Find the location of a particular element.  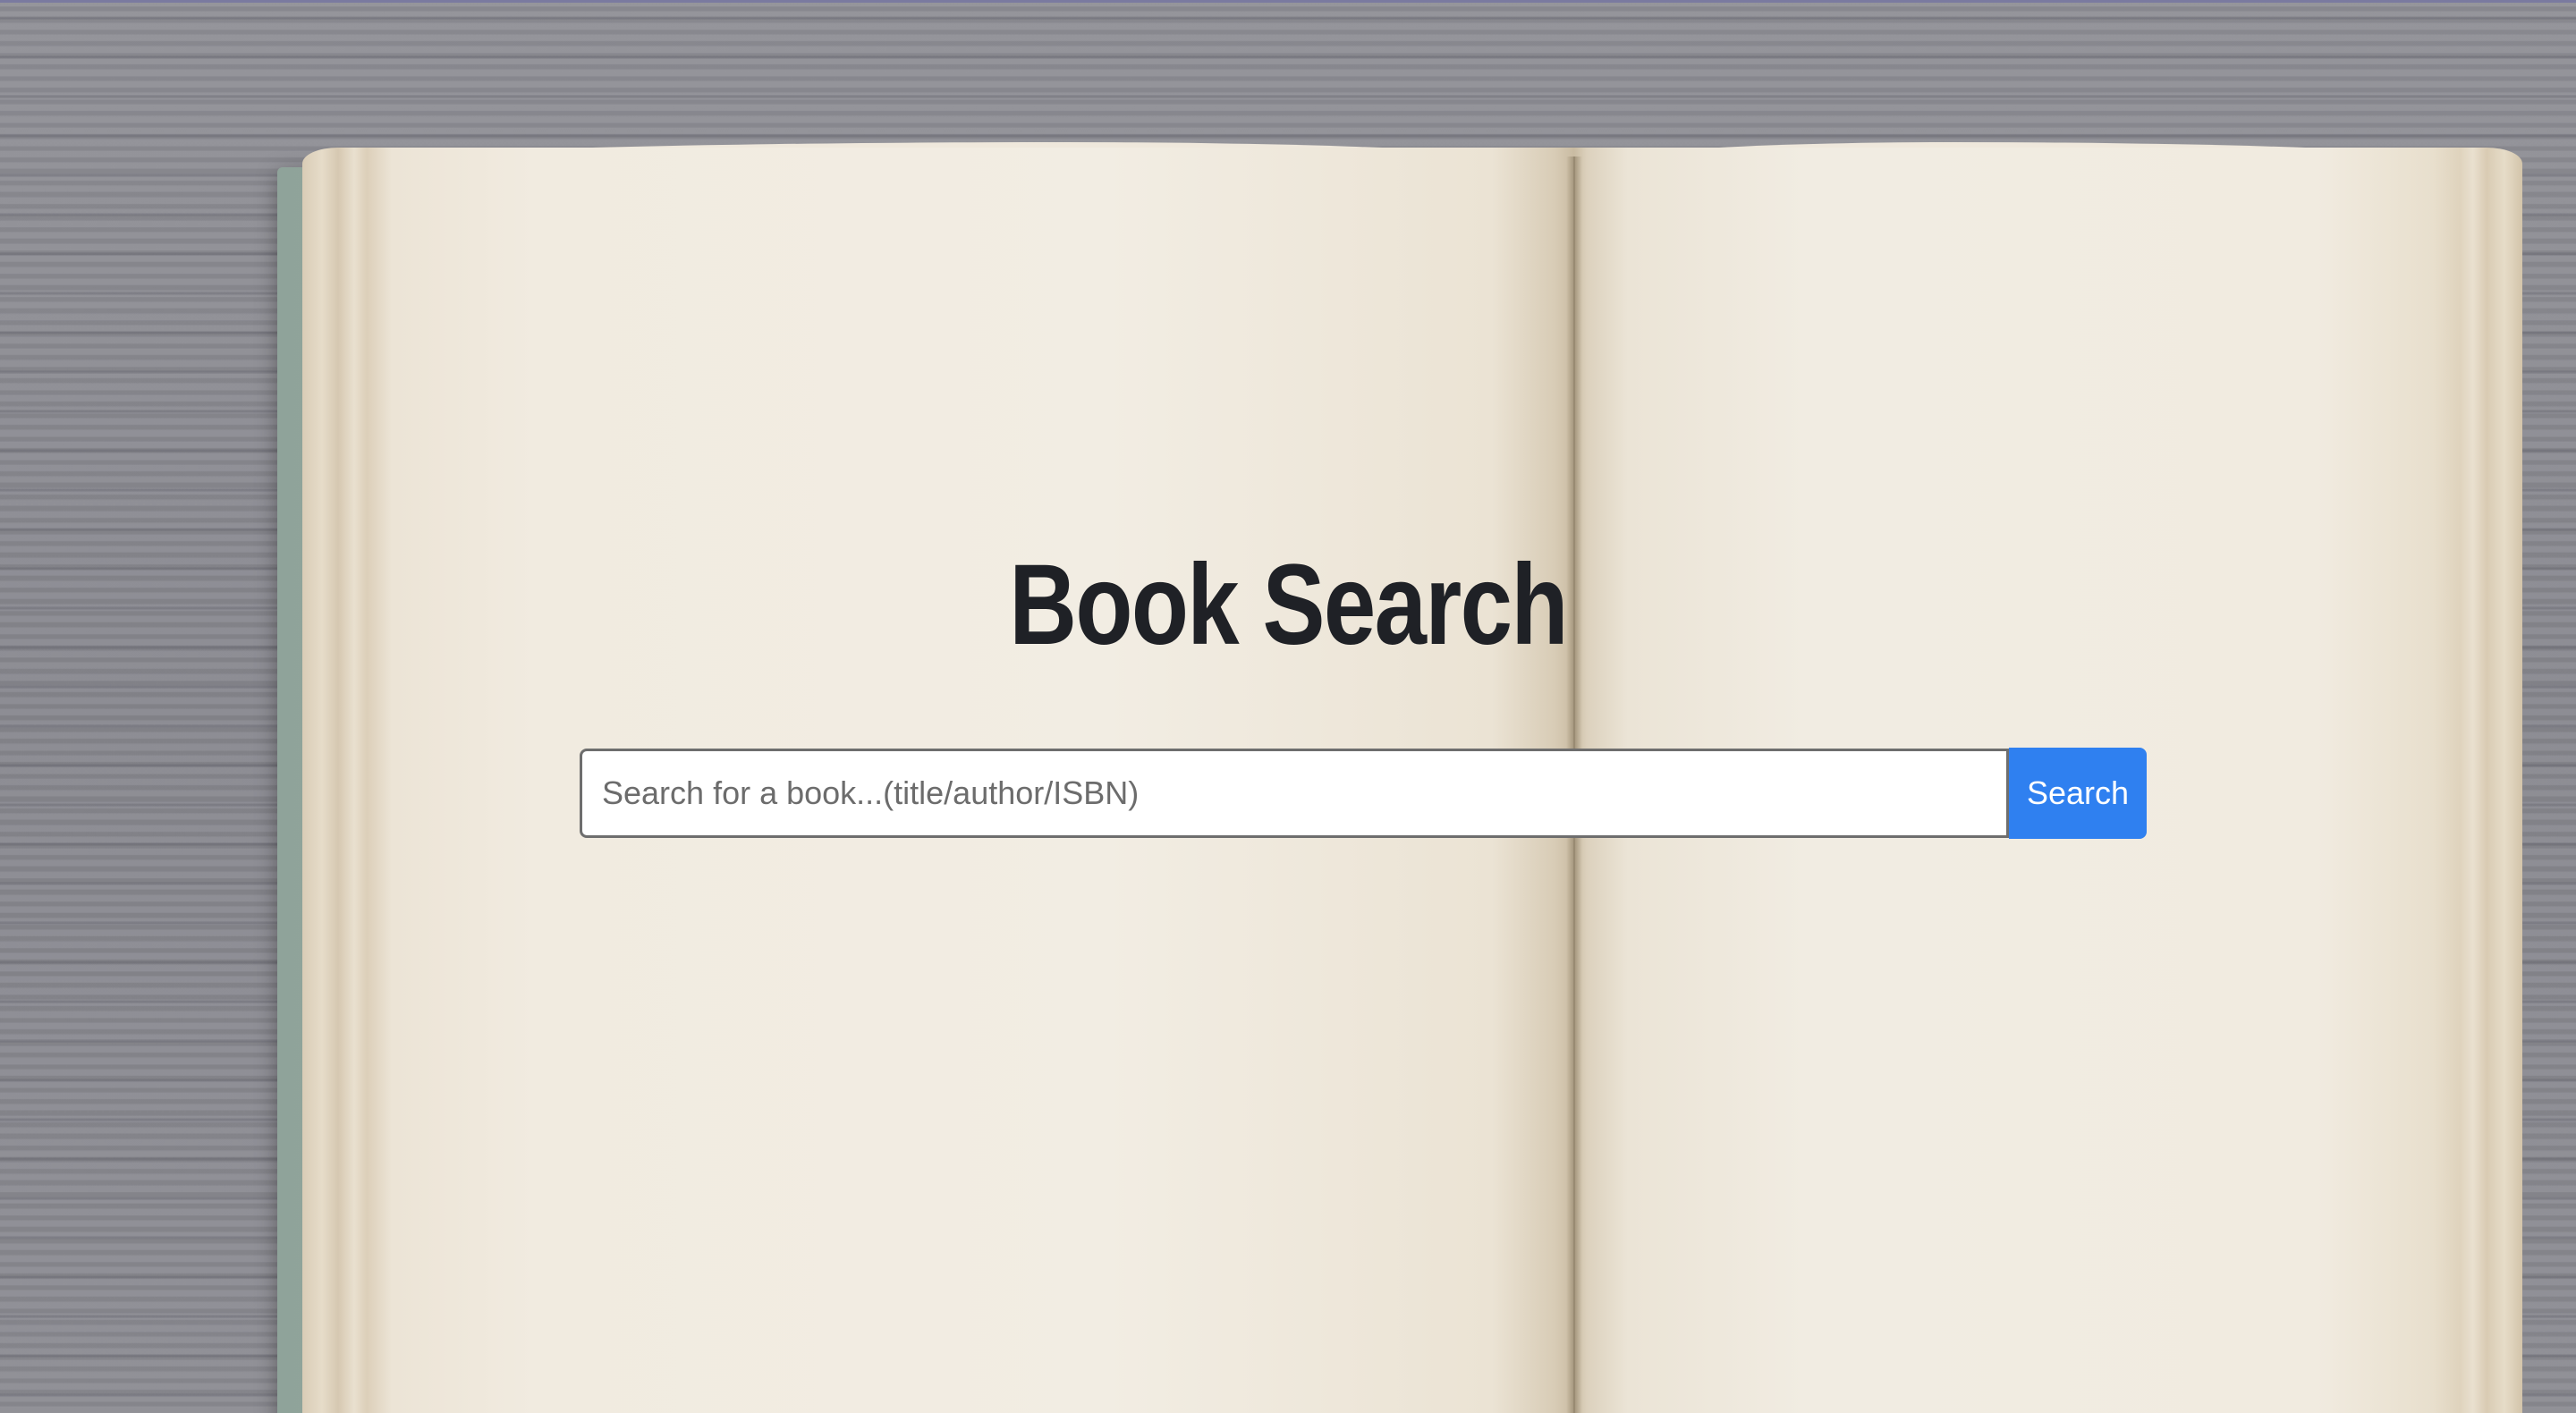

page-title: Book Search is located at coordinates (1288, 605).